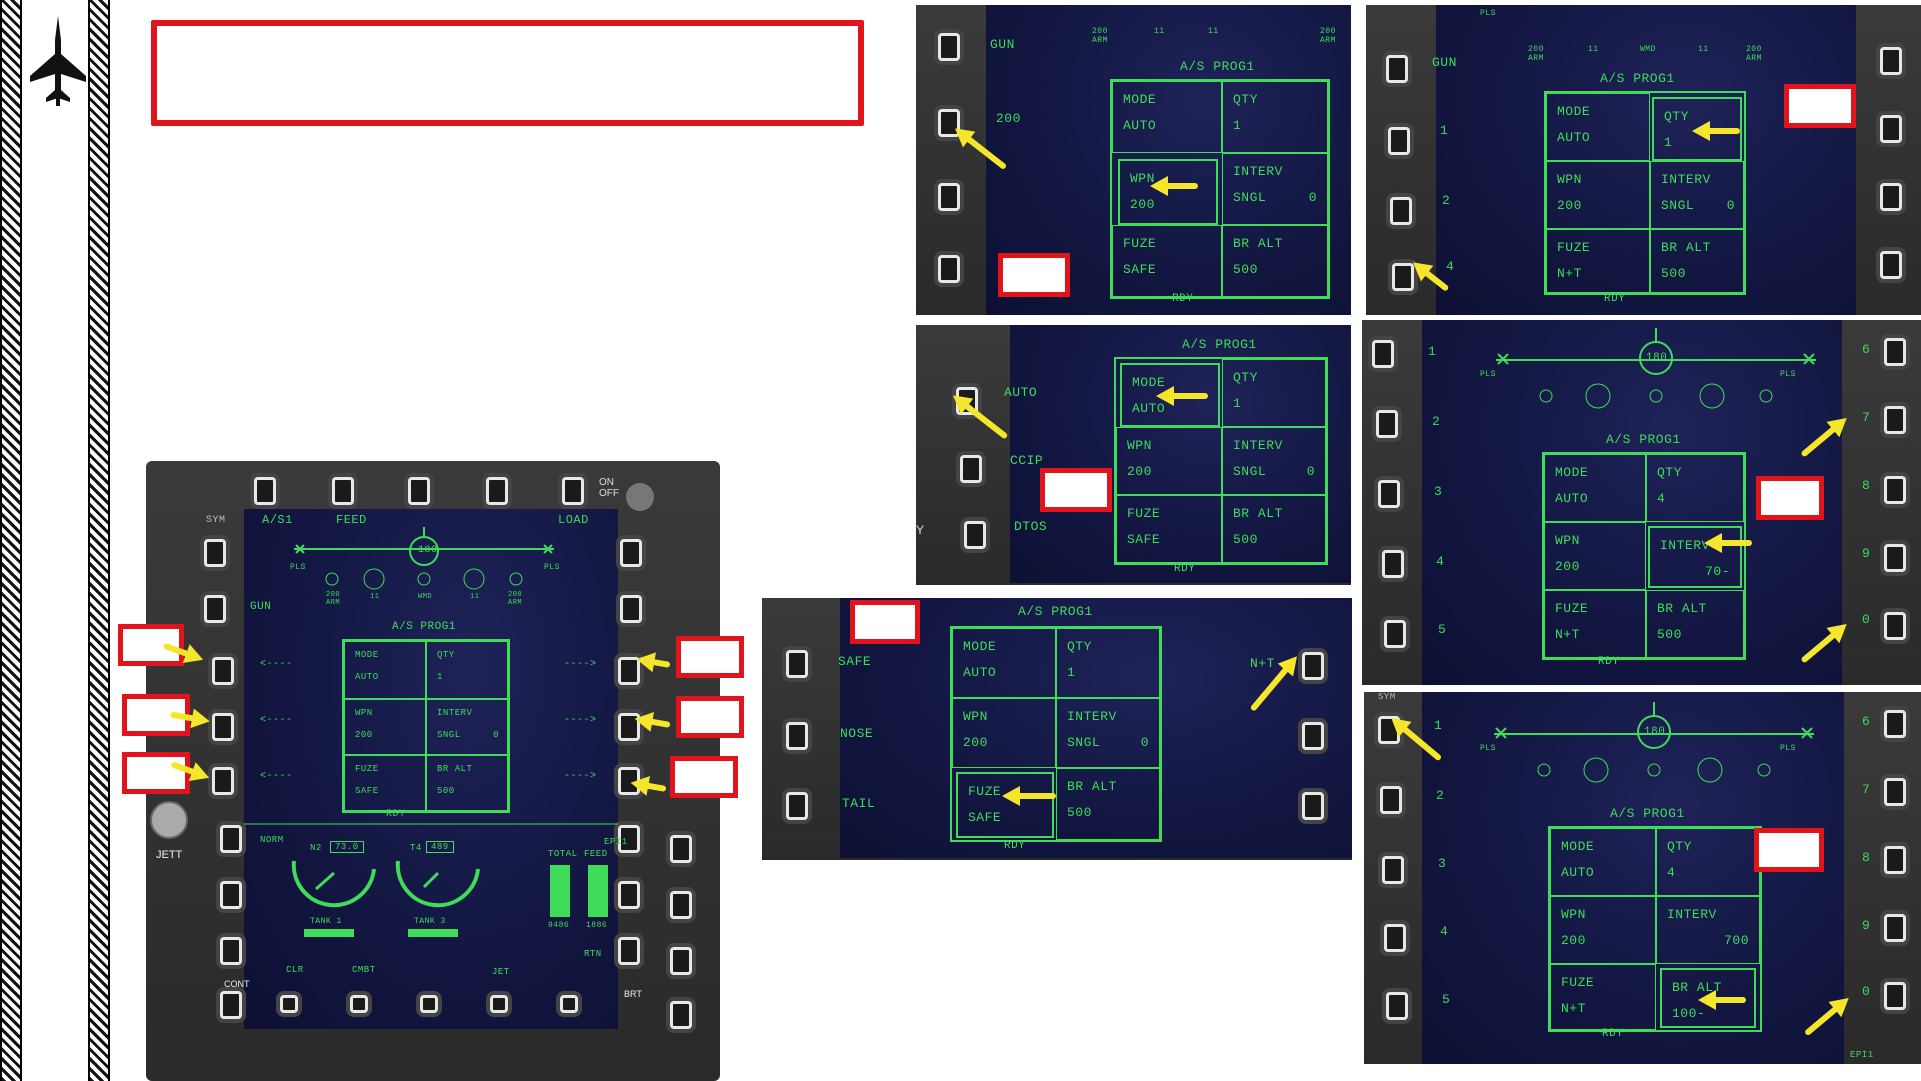  Describe the element at coordinates (1387, 424) in the screenshot. I see `panel-interv-osb-l2` at that location.